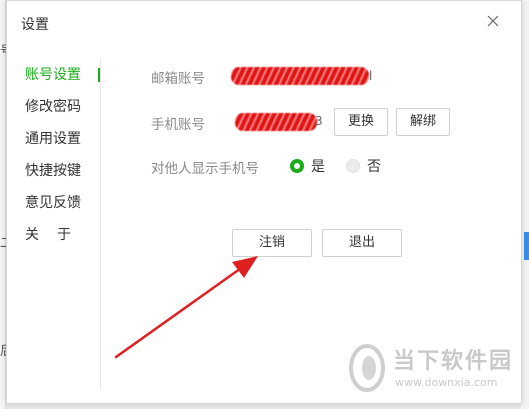 The image size is (529, 409). What do you see at coordinates (205, 169) in the screenshot?
I see `show-phone-label: 对他人显示手机号` at bounding box center [205, 169].